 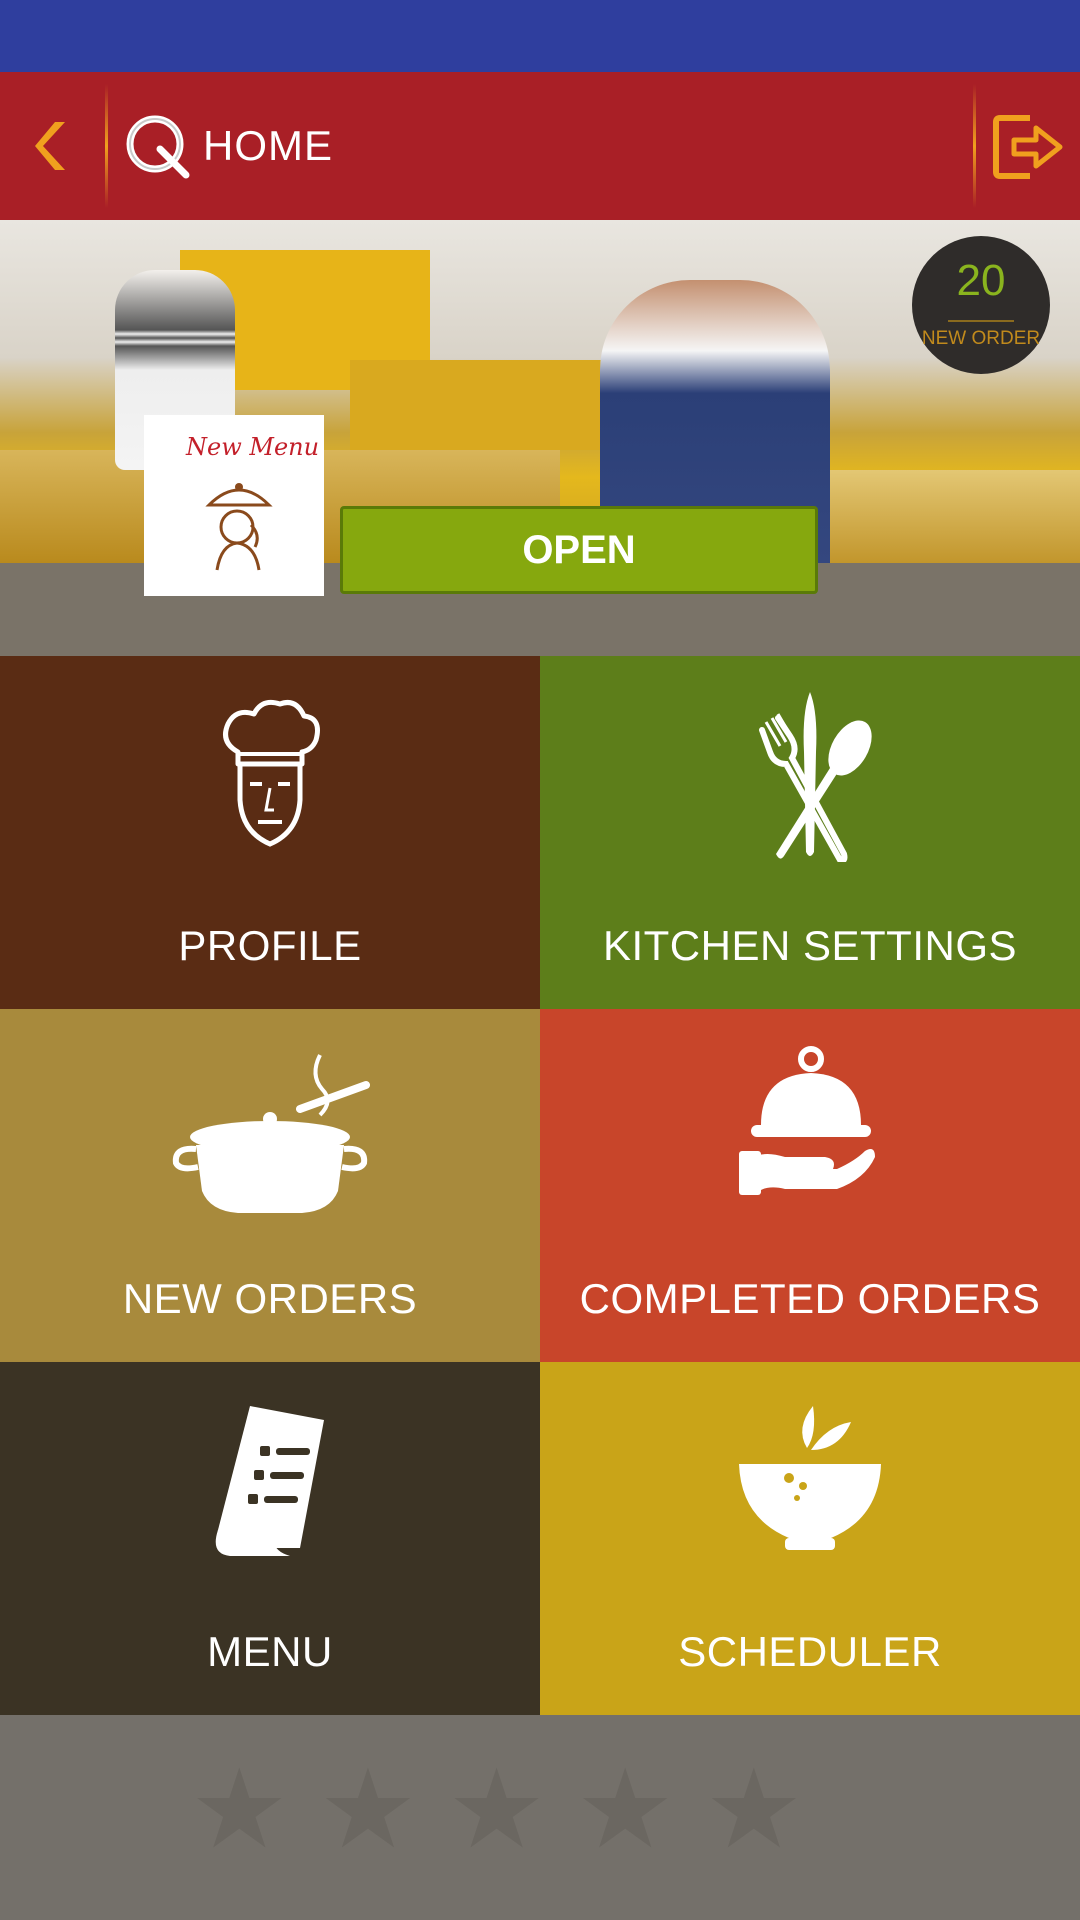 What do you see at coordinates (271, 773) in the screenshot?
I see `chef-hat-icon` at bounding box center [271, 773].